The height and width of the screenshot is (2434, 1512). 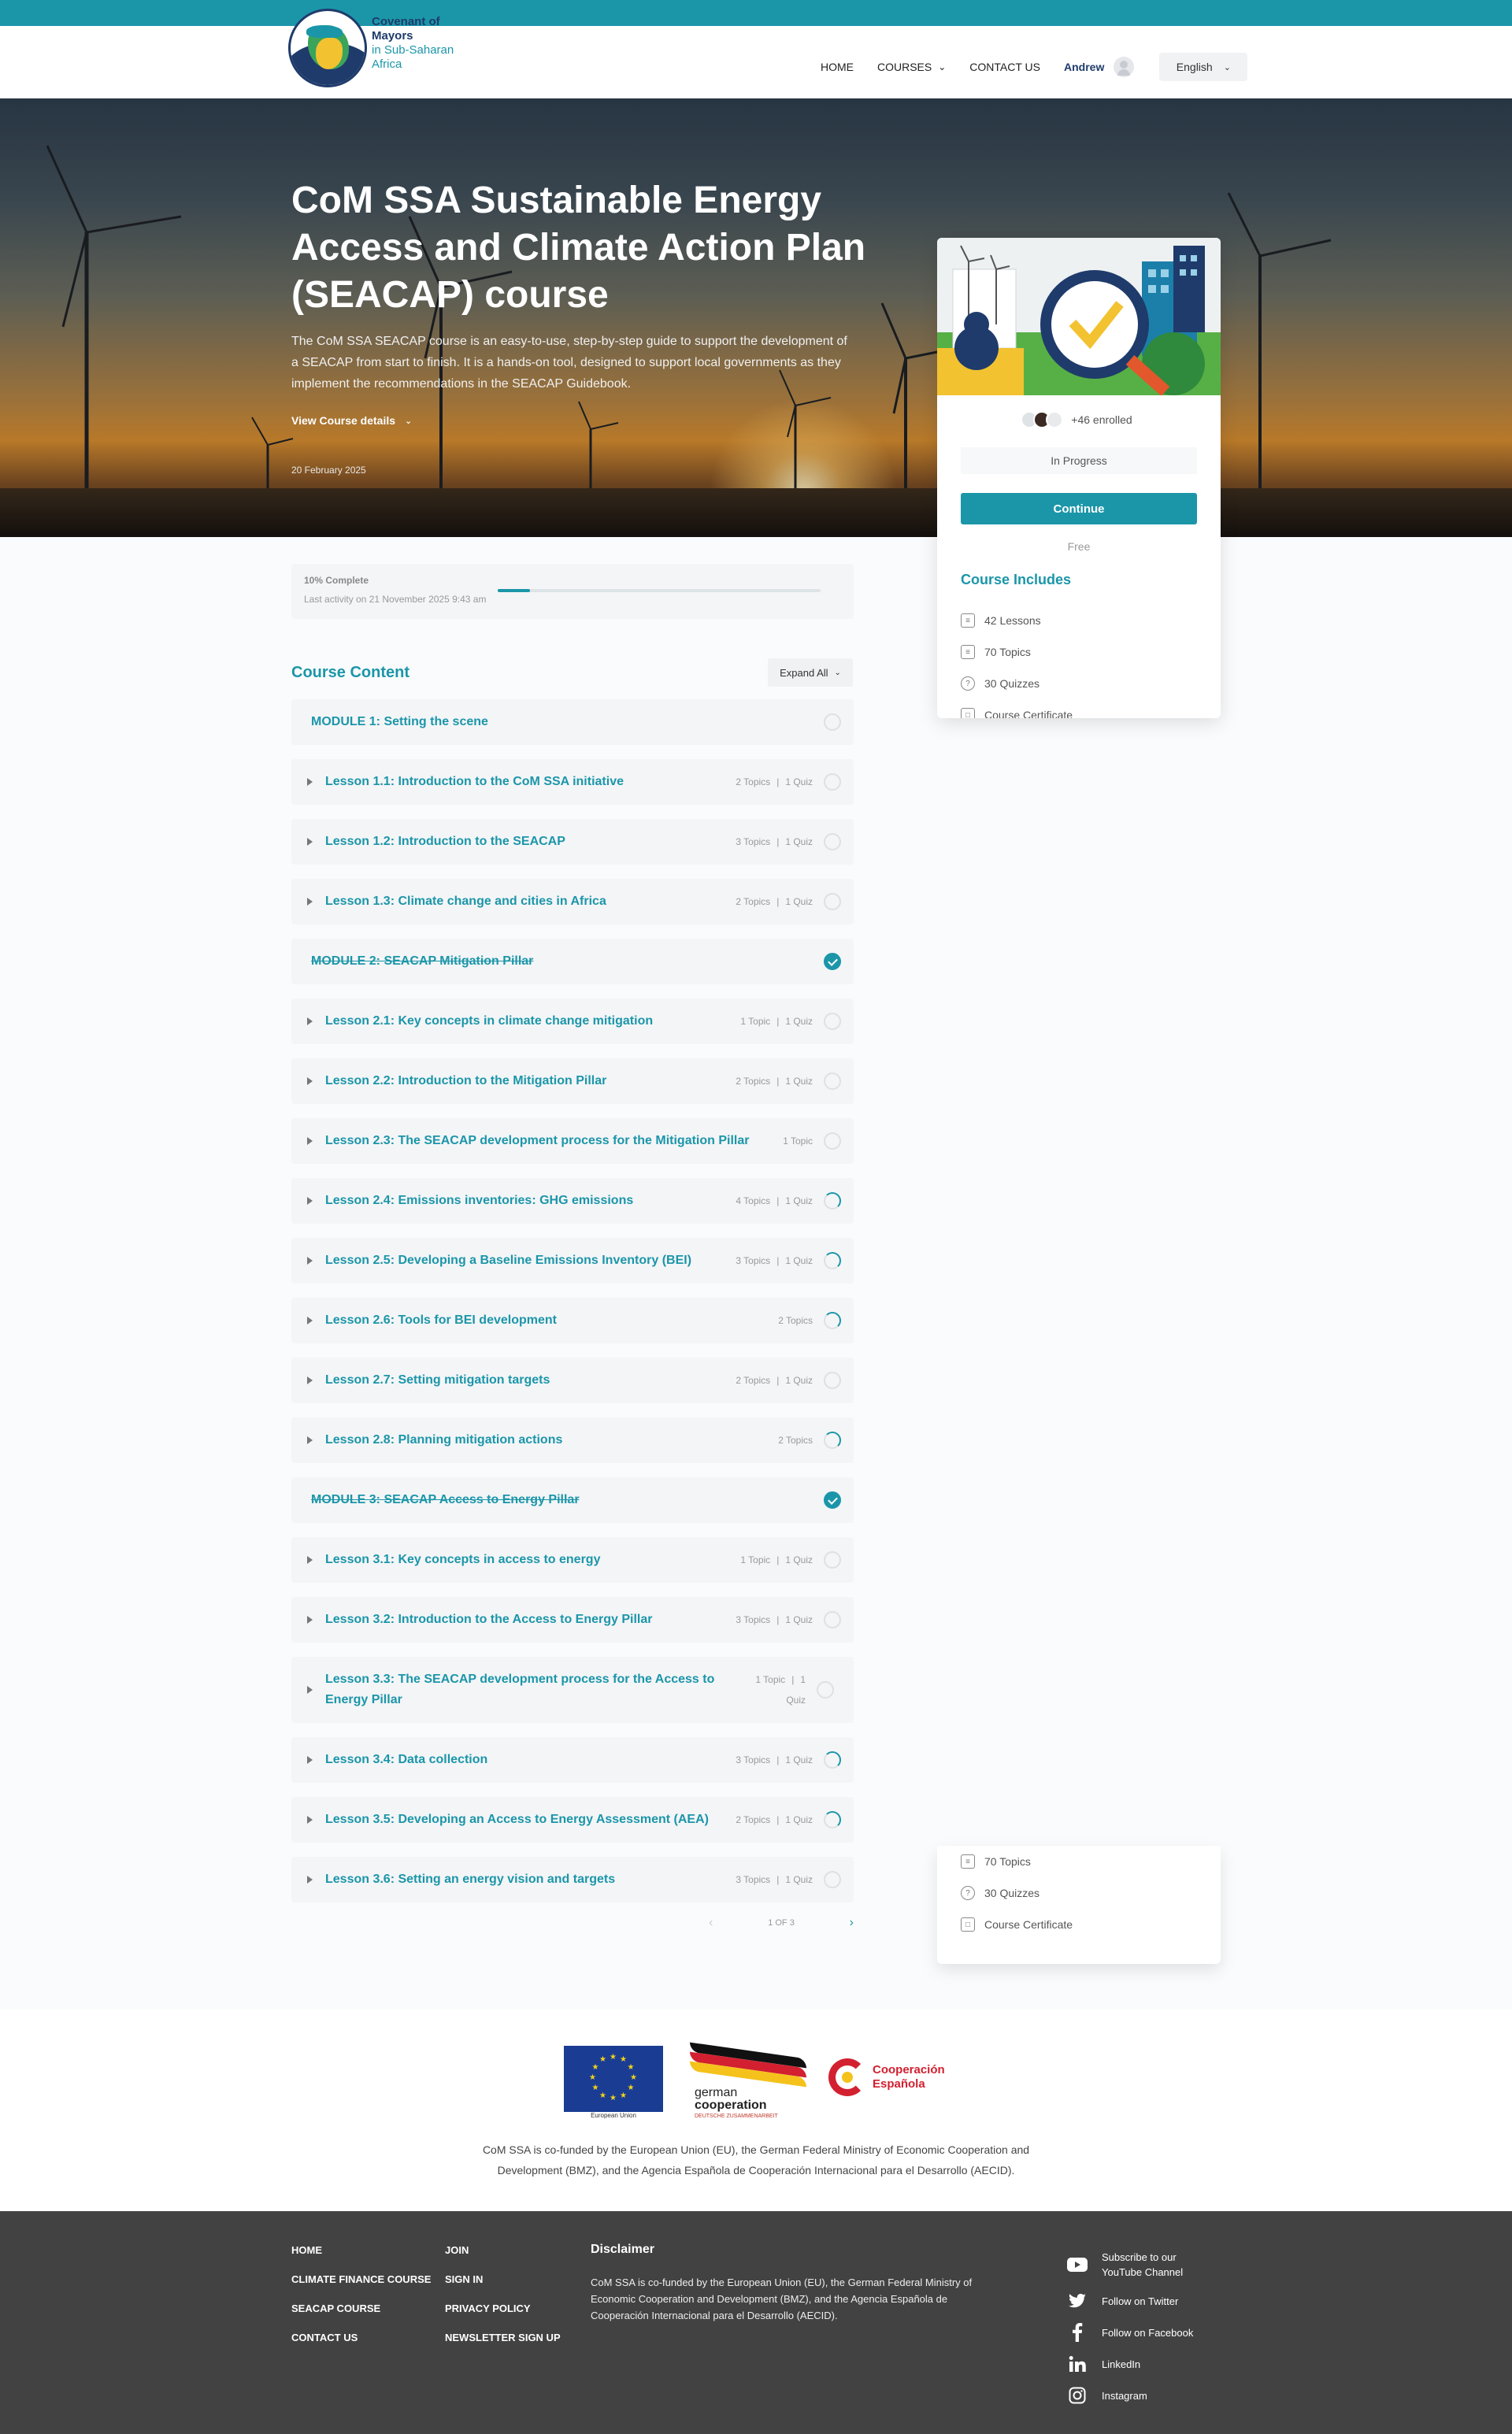 I want to click on language-select: English ⌄, so click(x=1203, y=67).